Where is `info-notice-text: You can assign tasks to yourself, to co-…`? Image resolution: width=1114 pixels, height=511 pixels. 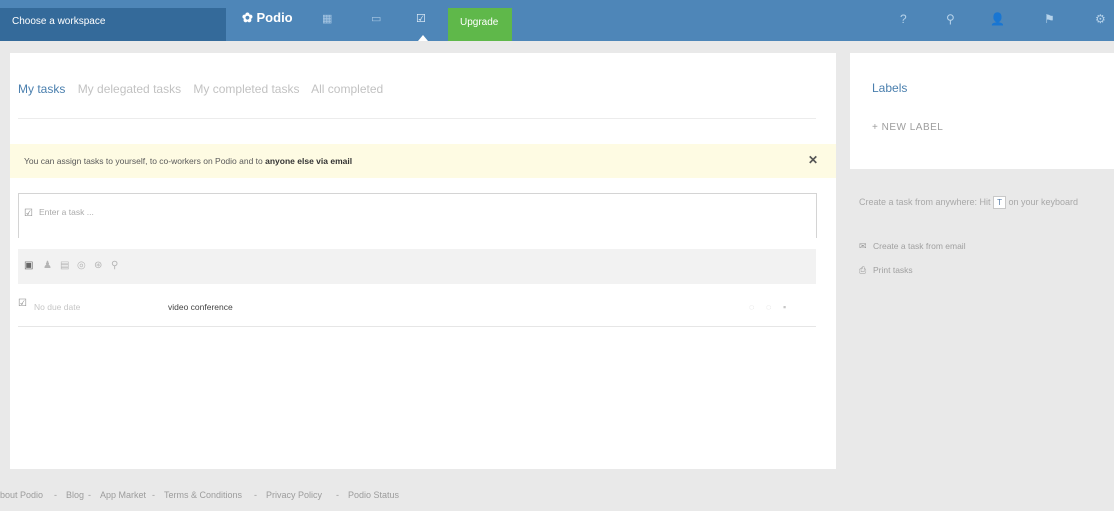
info-notice-text: You can assign tasks to yourself, to co-… is located at coordinates (188, 161).